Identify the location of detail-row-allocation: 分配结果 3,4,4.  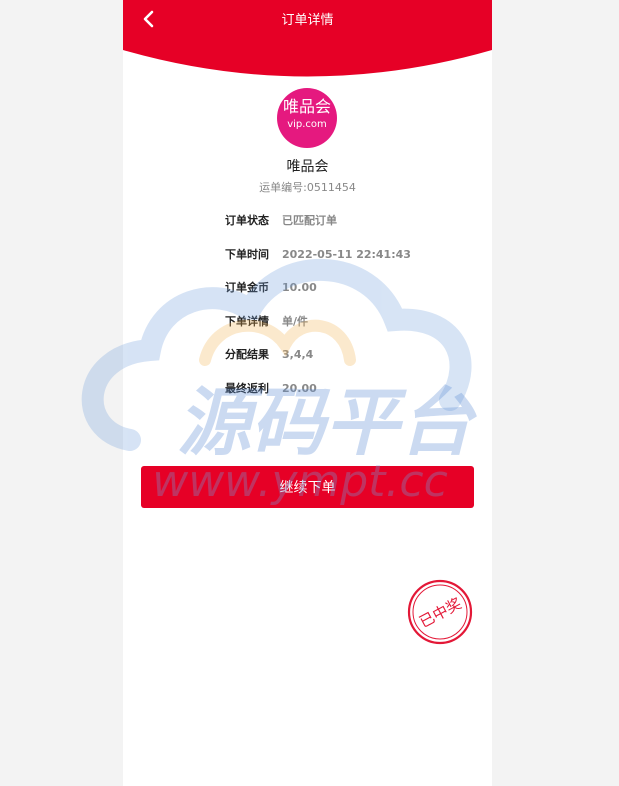
(307, 355).